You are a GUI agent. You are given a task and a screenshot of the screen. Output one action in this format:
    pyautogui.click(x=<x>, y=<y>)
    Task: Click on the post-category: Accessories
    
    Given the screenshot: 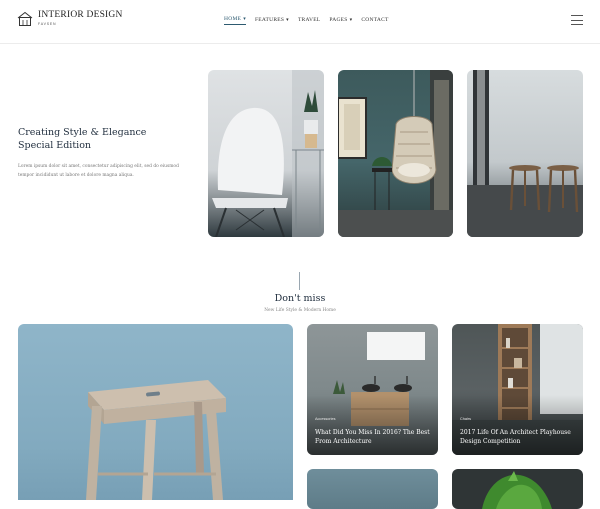 What is the action you would take?
    pyautogui.click(x=325, y=419)
    